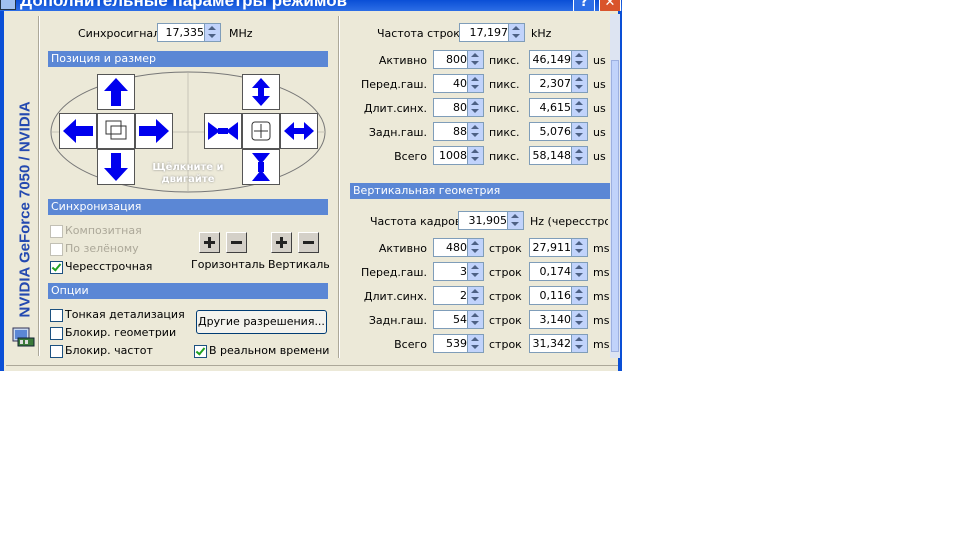 The height and width of the screenshot is (548, 962). Describe the element at coordinates (154, 131) in the screenshot. I see `move-right-icon` at that location.